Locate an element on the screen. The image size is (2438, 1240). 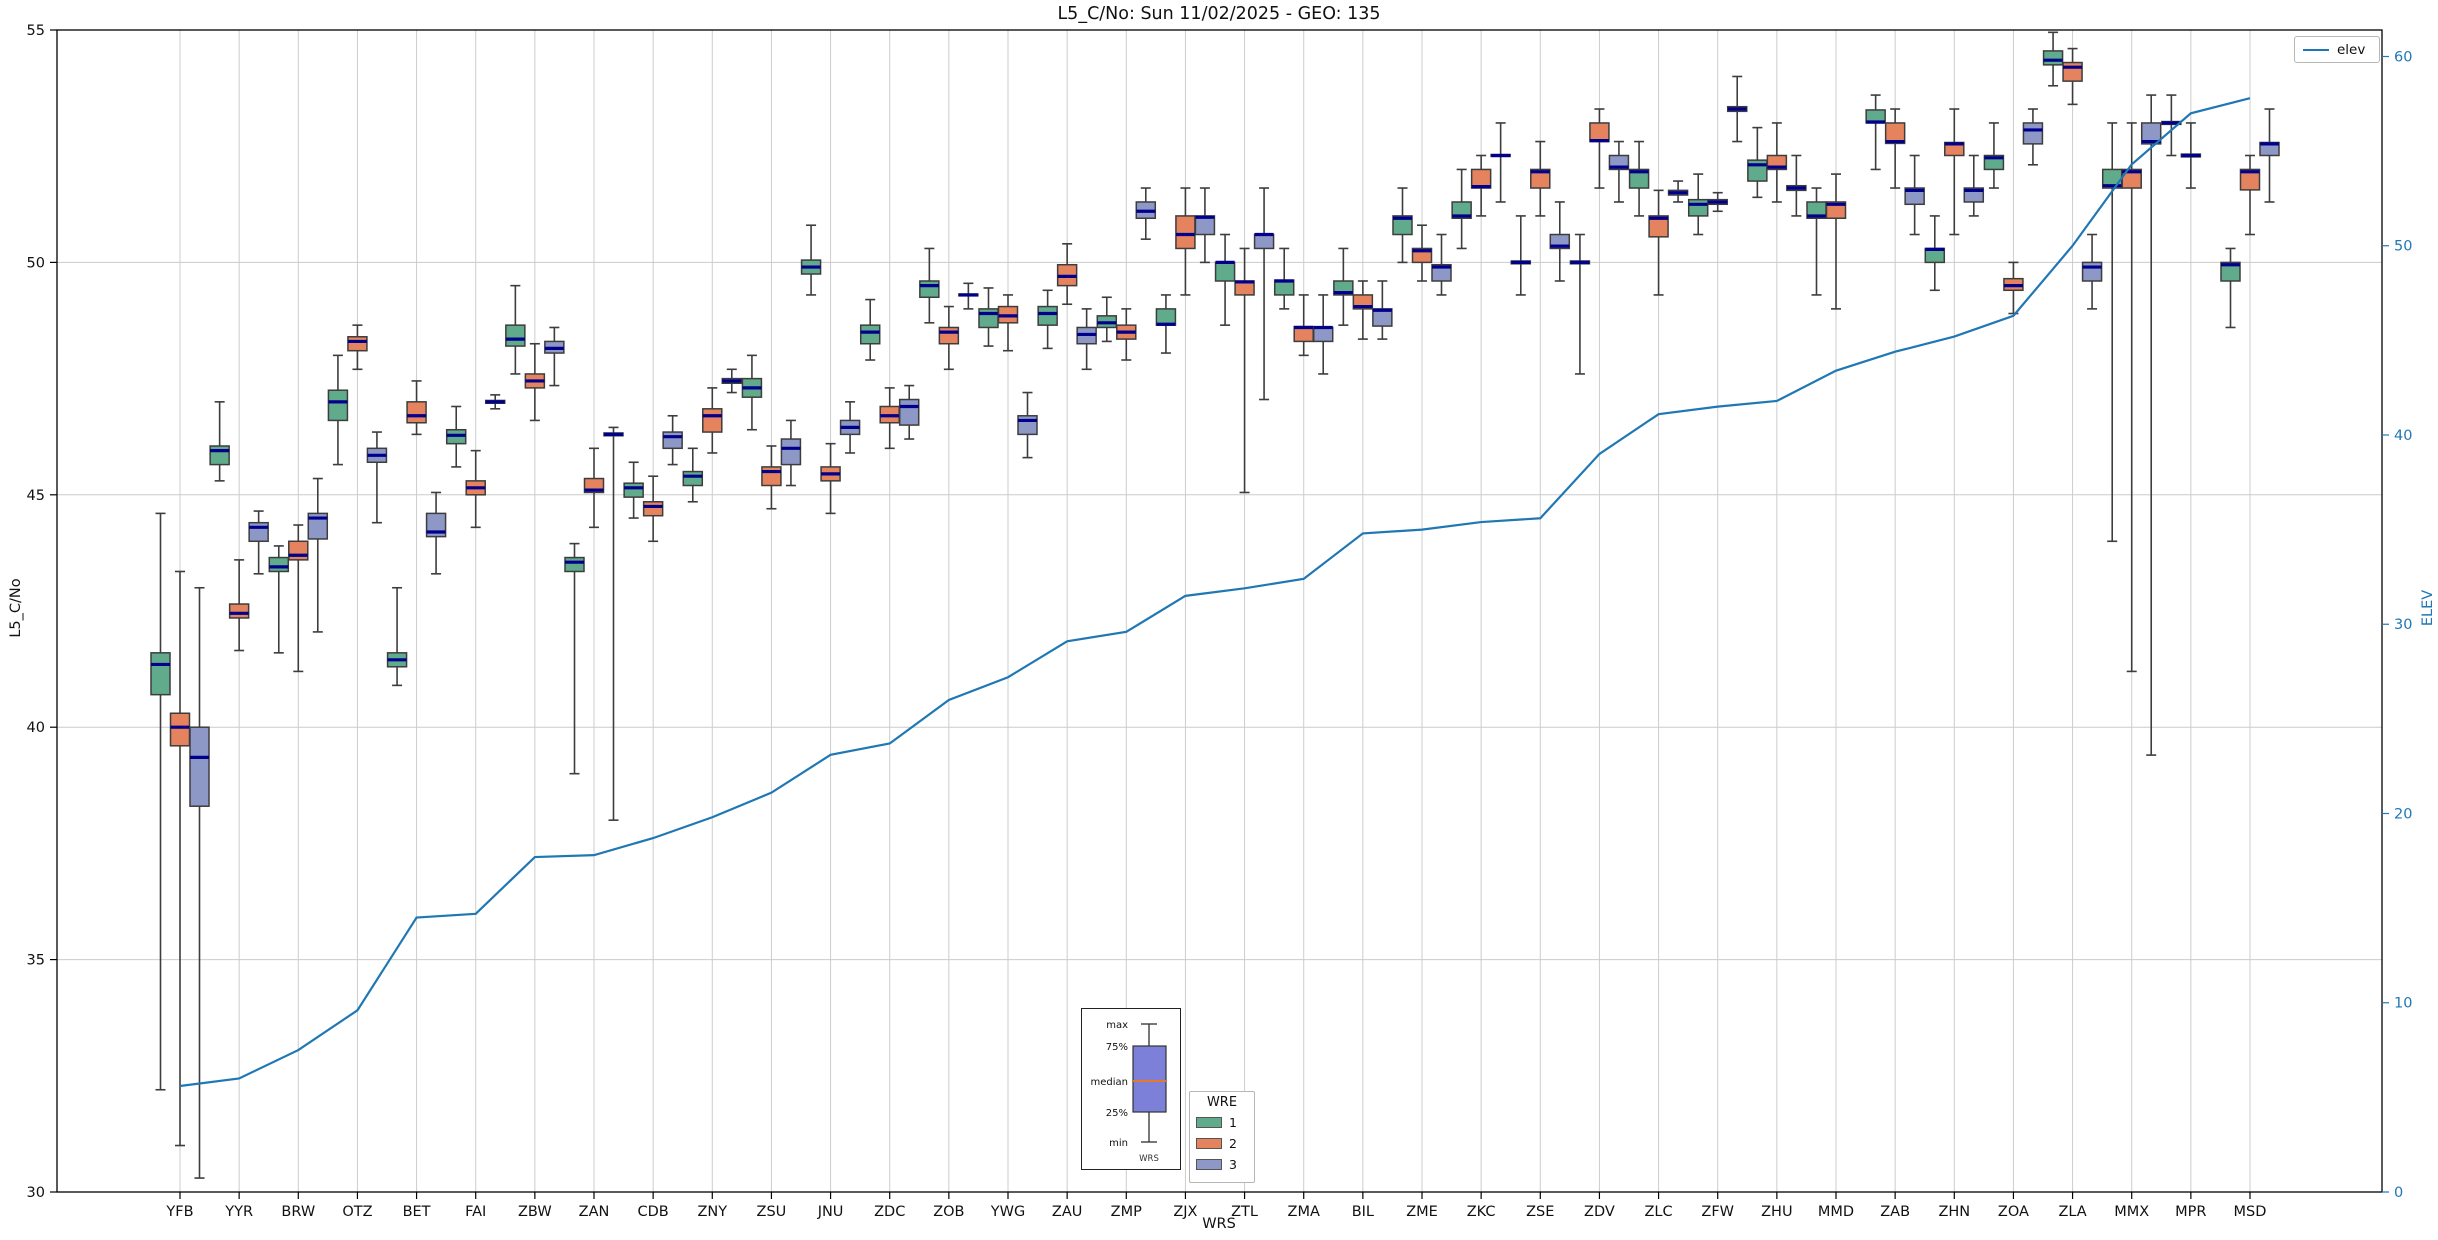
y2-tick-label: 20 is located at coordinates (2403, 814).